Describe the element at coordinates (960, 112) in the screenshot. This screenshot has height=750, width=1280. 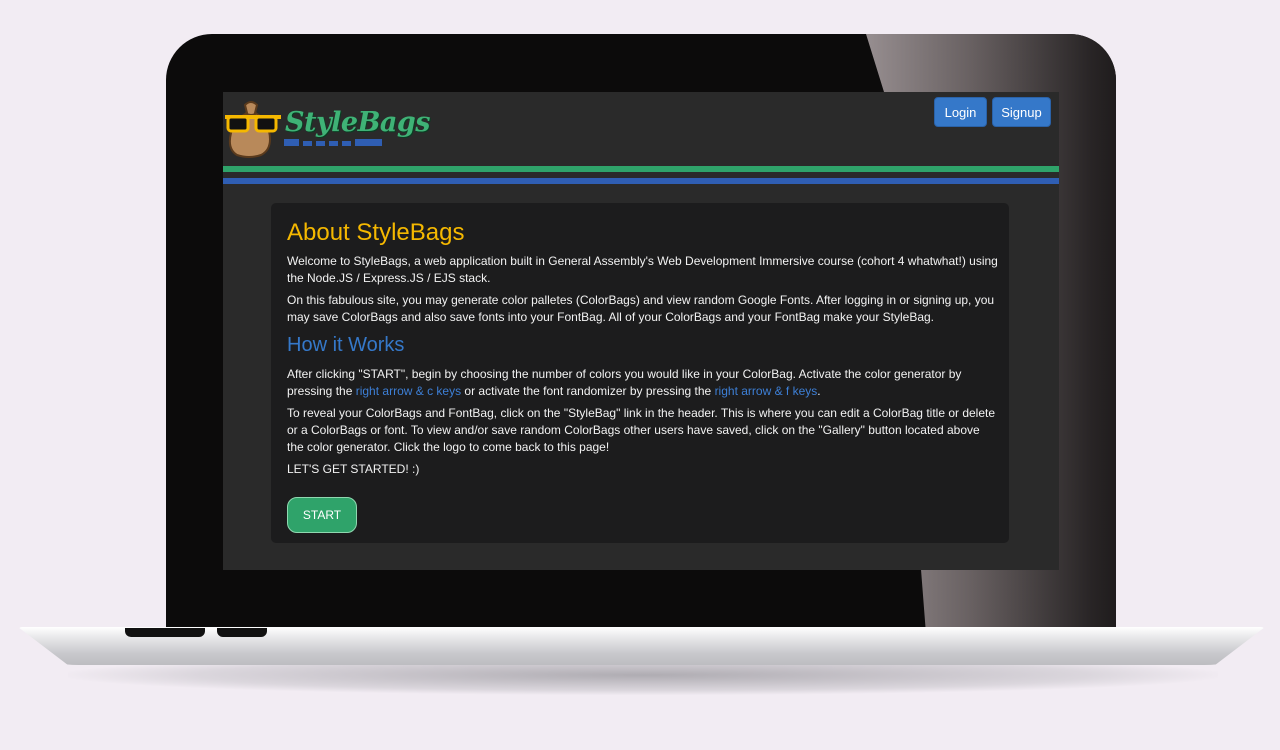
I see `login-button: Login` at that location.